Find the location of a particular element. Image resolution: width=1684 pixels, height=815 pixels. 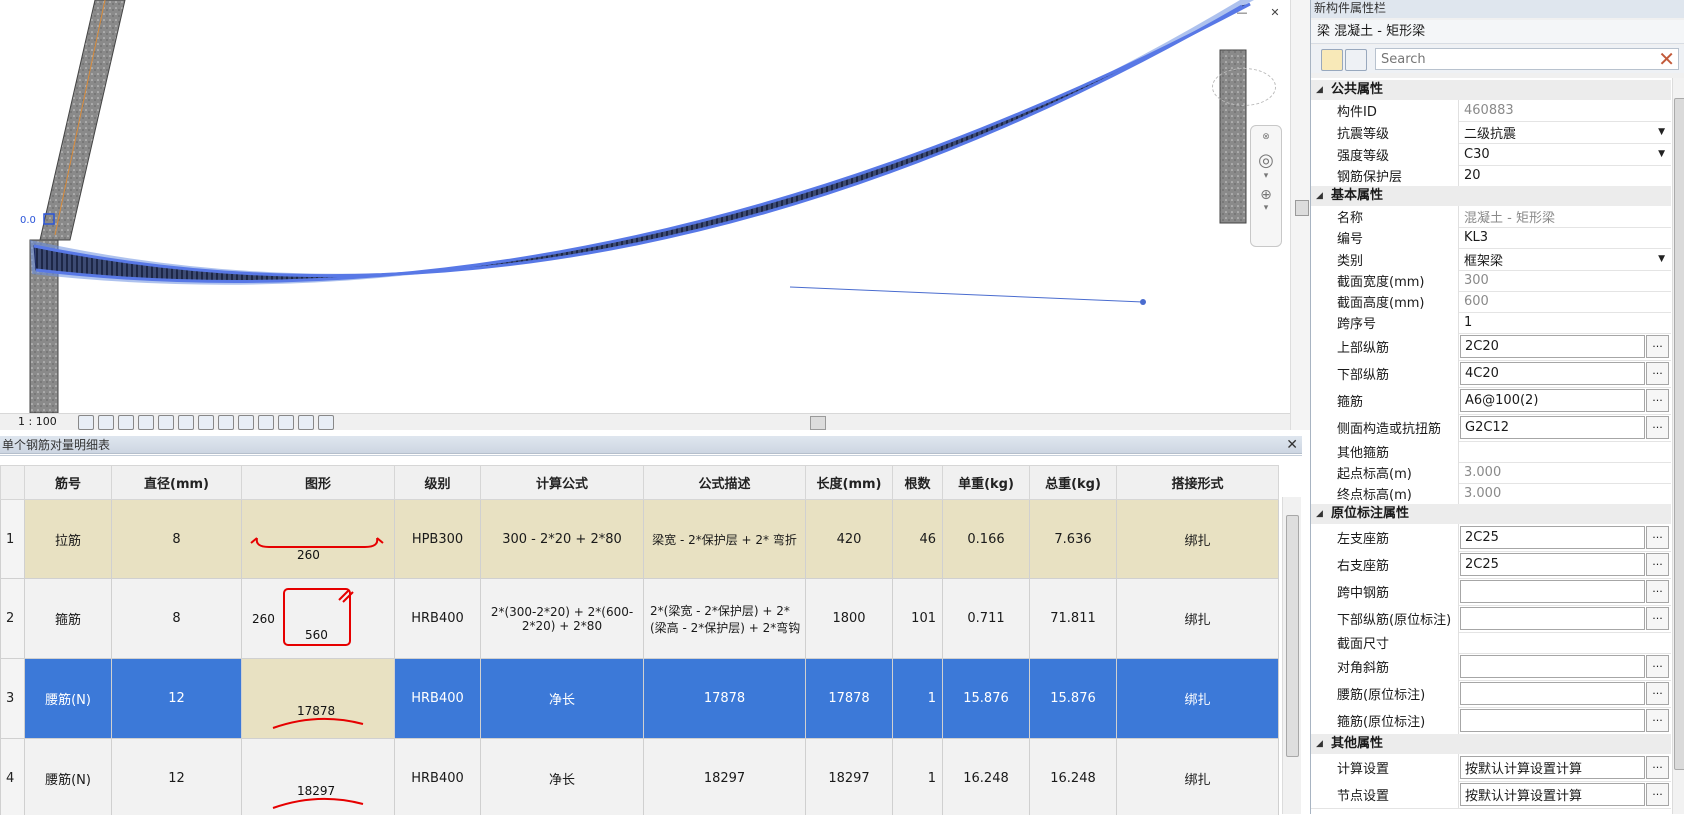

cell-unit-weight: 0.711 is located at coordinates (986, 619).